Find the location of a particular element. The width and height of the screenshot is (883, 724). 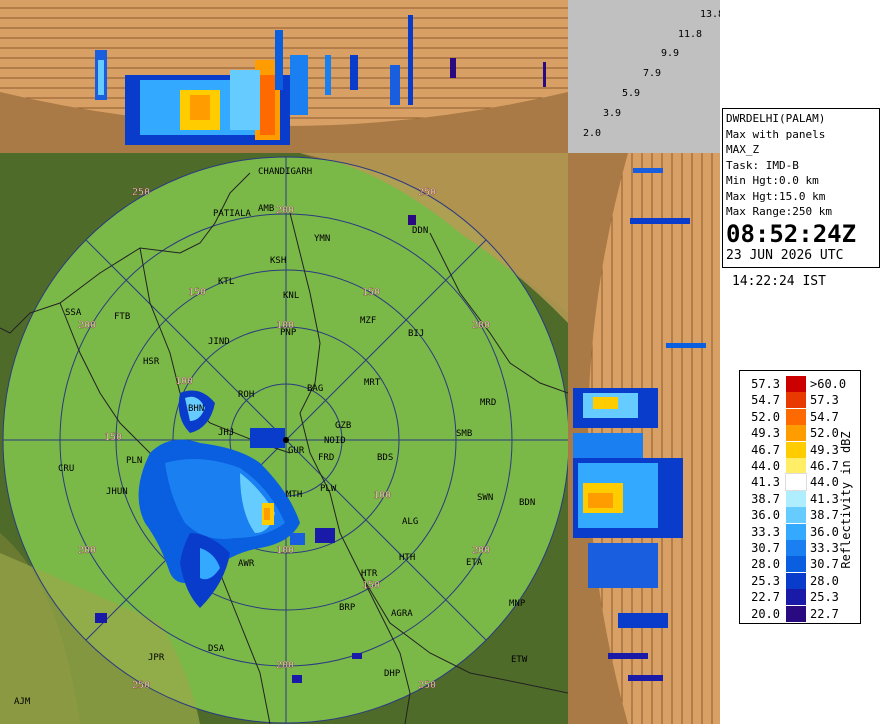

city-label: AWR is located at coordinates (246, 564).